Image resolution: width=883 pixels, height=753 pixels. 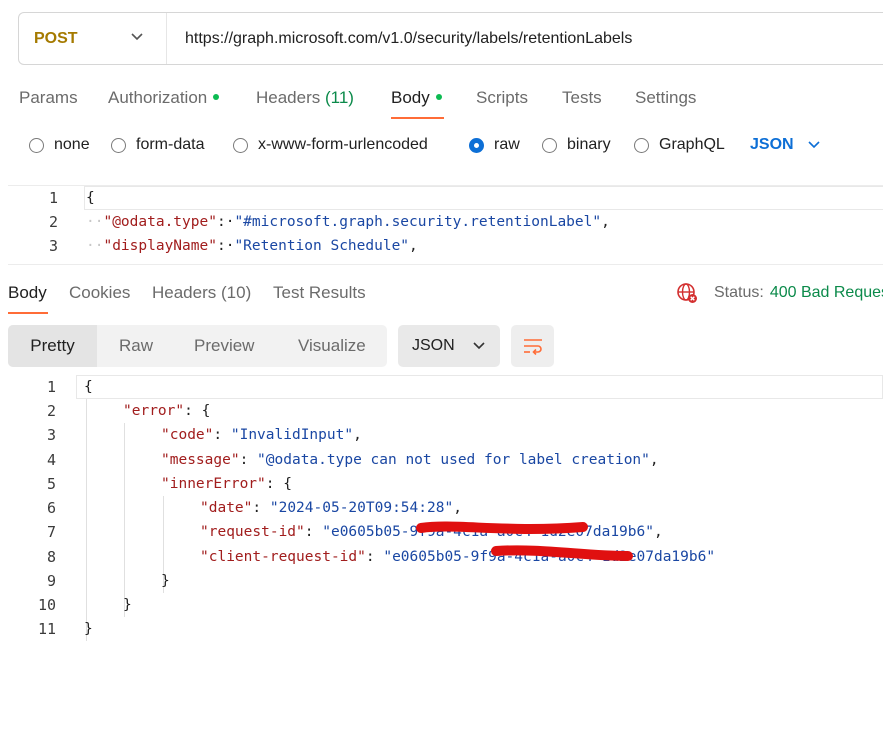 What do you see at coordinates (226, 484) in the screenshot?
I see `code-line: "innerError": {` at bounding box center [226, 484].